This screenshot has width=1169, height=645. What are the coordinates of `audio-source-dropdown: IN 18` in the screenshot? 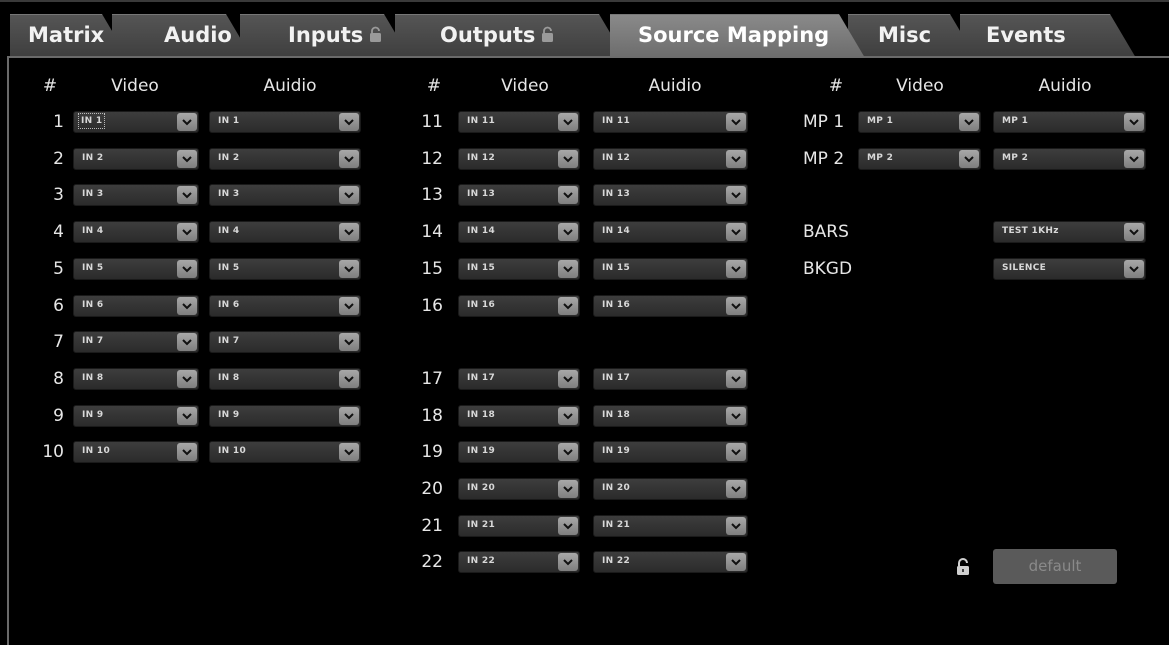 It's located at (670, 415).